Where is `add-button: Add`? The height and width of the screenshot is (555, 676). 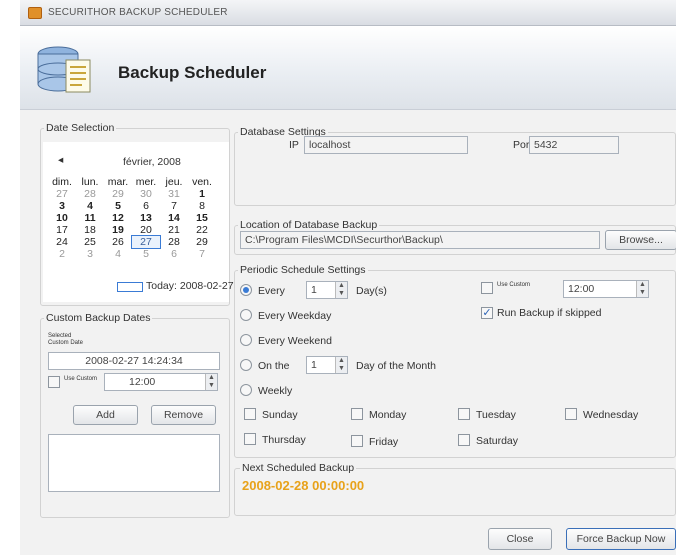
add-button: Add is located at coordinates (105, 415).